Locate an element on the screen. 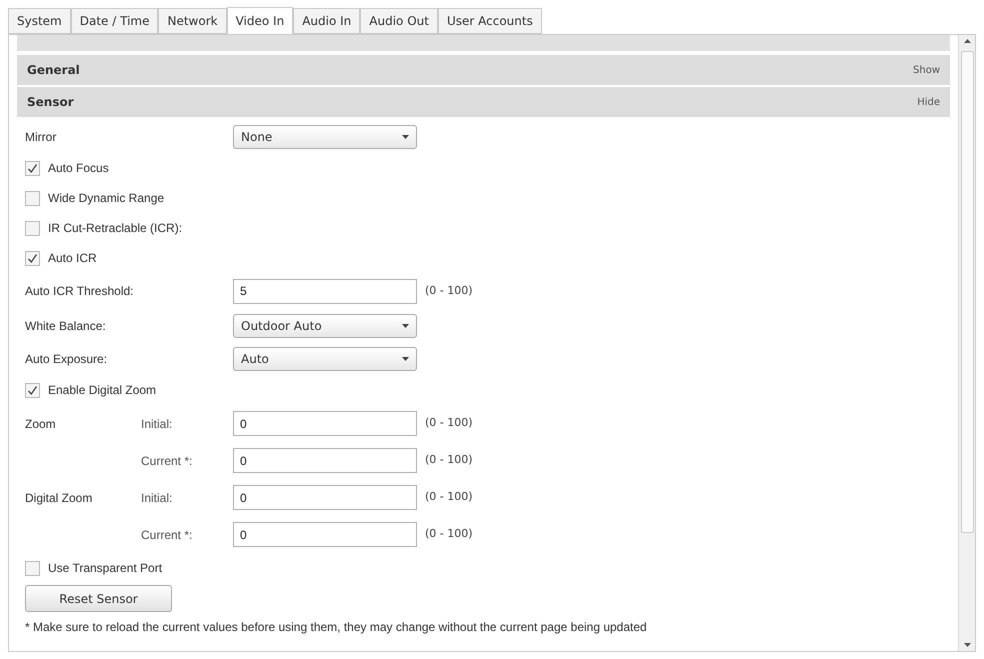 The image size is (984, 659). tab: Audio Out is located at coordinates (399, 21).